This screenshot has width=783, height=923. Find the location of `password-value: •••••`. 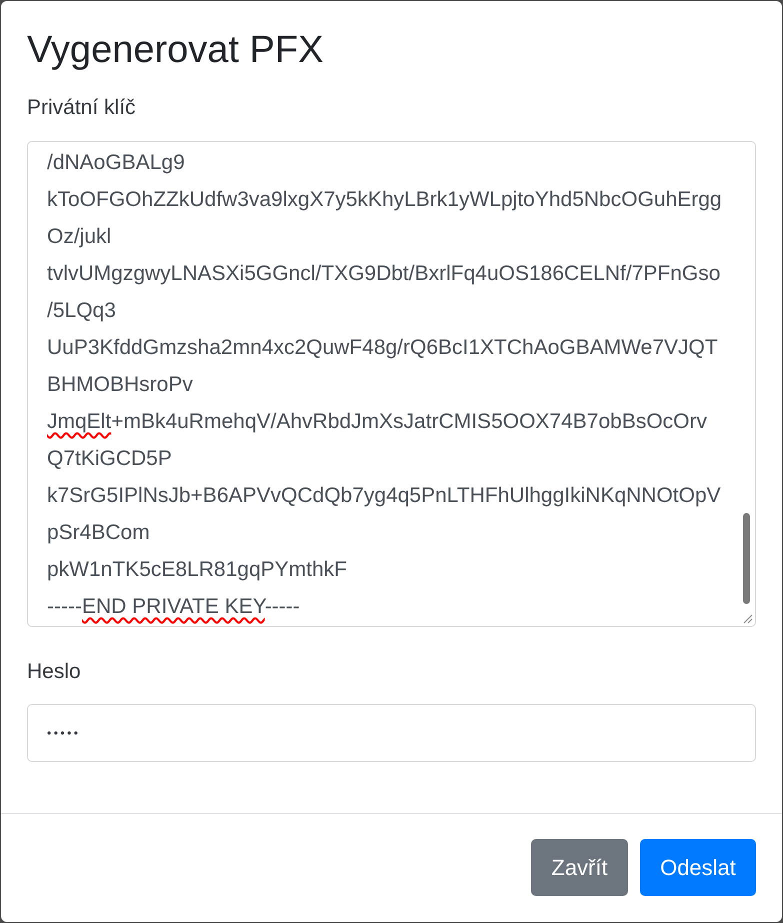

password-value: ••••• is located at coordinates (64, 733).